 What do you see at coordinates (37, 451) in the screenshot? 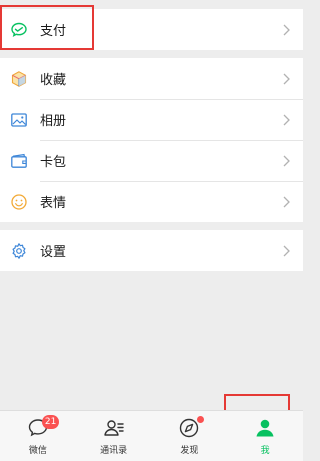
I see `tab-label-chats: 微信` at bounding box center [37, 451].